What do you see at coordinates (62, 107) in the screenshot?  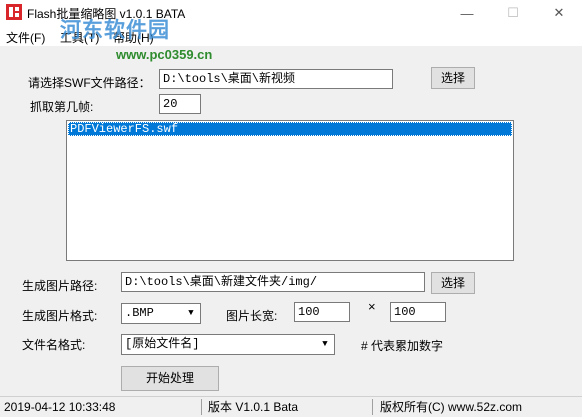 I see `frame-label: 抓取第几帧:` at bounding box center [62, 107].